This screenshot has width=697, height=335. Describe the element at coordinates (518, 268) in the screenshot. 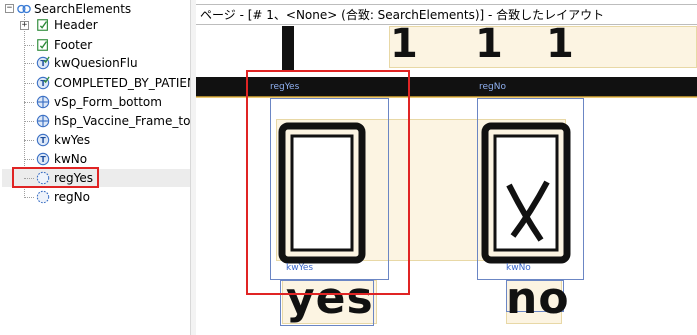

I see `keyword-label-kwno: kwNo` at that location.